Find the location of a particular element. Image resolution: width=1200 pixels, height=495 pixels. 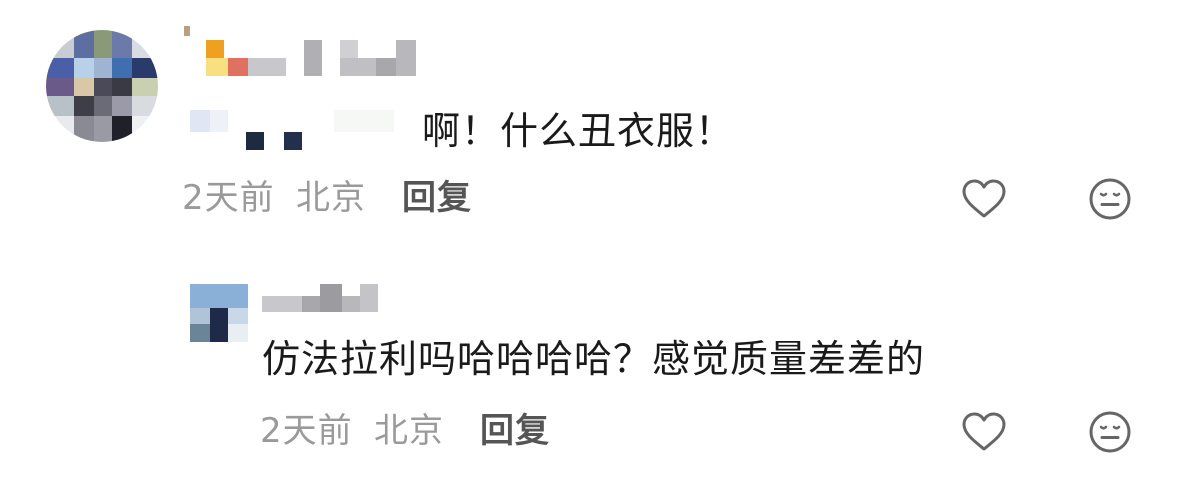

username is located at coordinates (304, 50).